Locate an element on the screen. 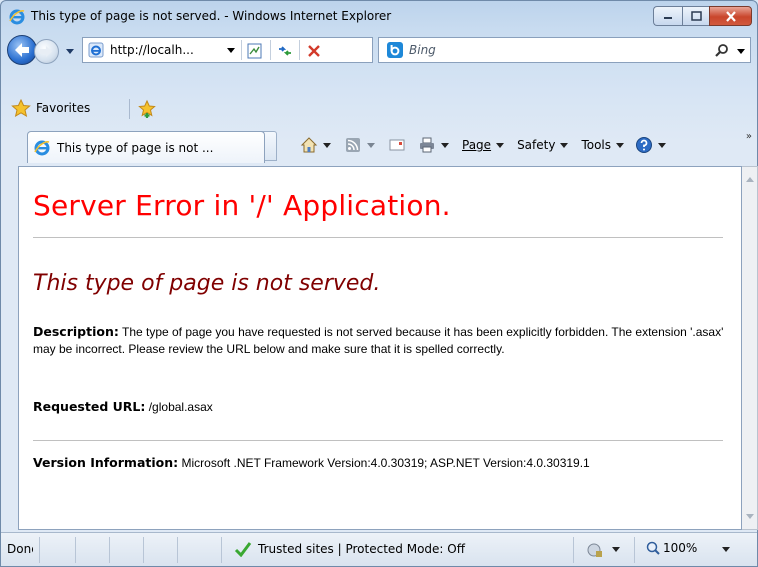 This screenshot has width=758, height=567. caption-buttons is located at coordinates (702, 16).